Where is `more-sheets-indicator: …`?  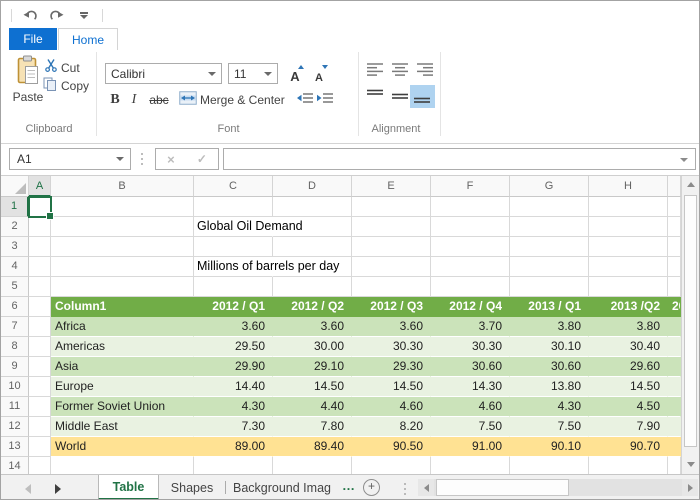 more-sheets-indicator: … is located at coordinates (348, 485).